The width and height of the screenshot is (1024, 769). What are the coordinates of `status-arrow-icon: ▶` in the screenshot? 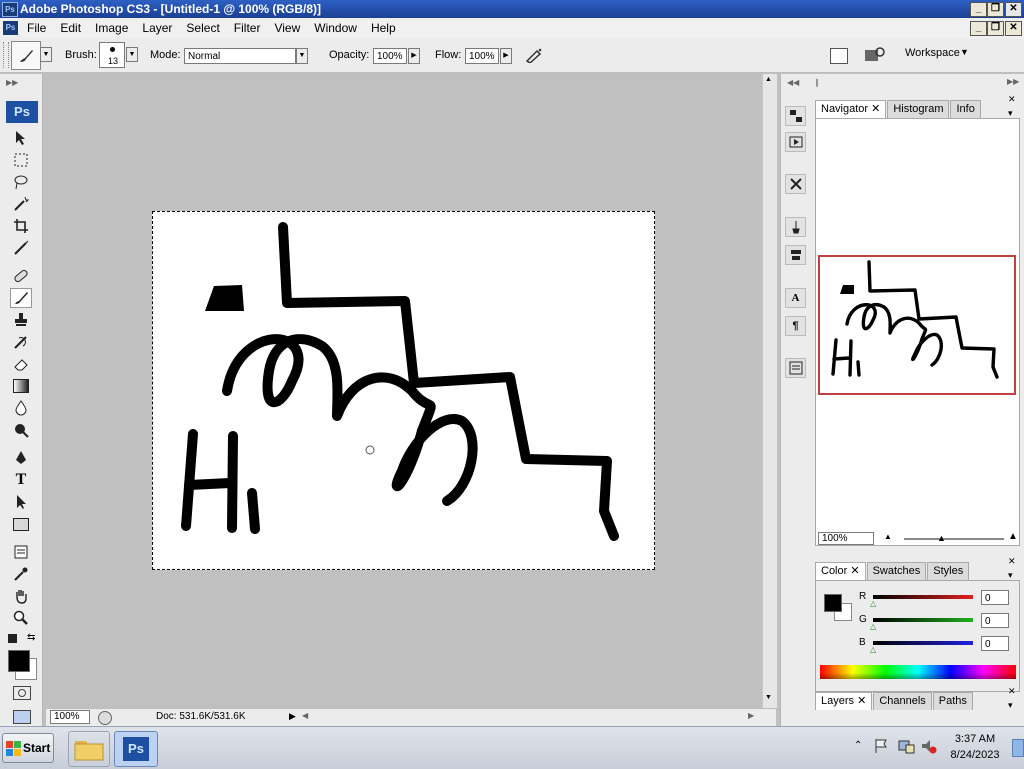 It's located at (292, 716).